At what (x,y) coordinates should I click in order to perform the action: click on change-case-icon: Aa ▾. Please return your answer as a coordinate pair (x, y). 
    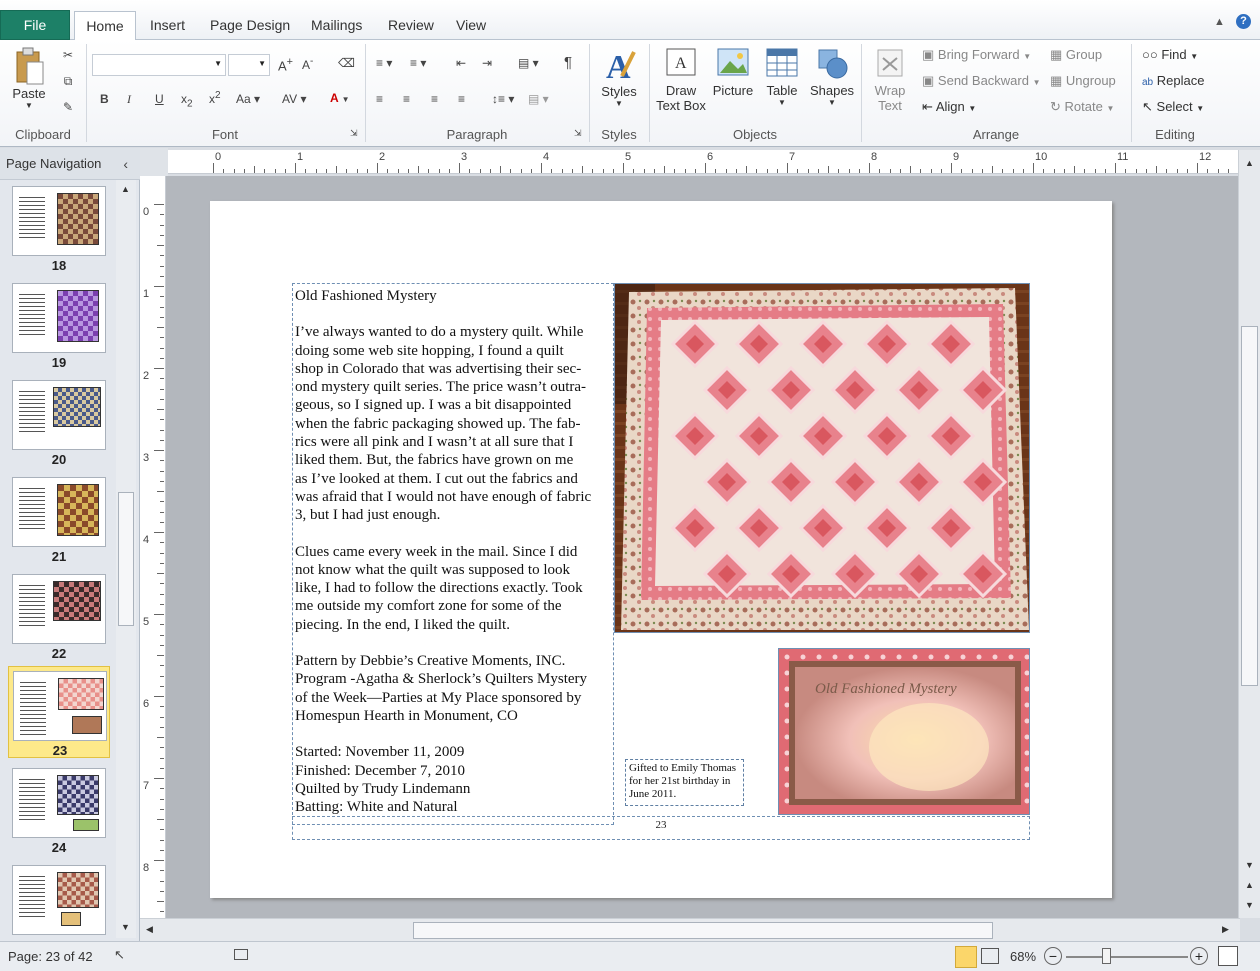
    Looking at the image, I should click on (248, 99).